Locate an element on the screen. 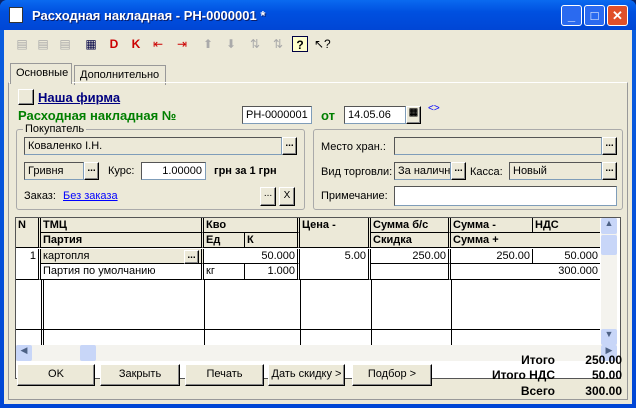 The height and width of the screenshot is (408, 636). move-right-icon: ⇥ is located at coordinates (182, 44).